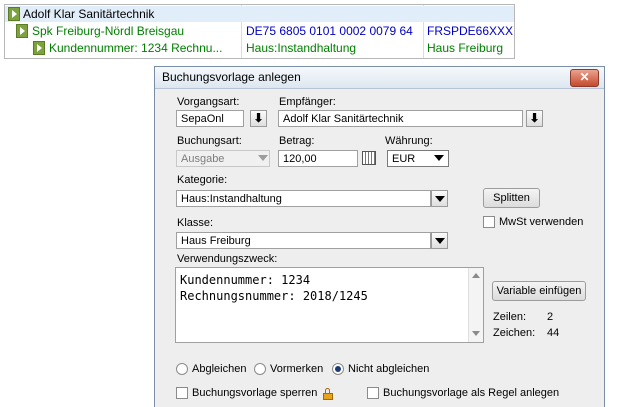 This screenshot has width=620, height=407. I want to click on calculator-icon, so click(369, 158).